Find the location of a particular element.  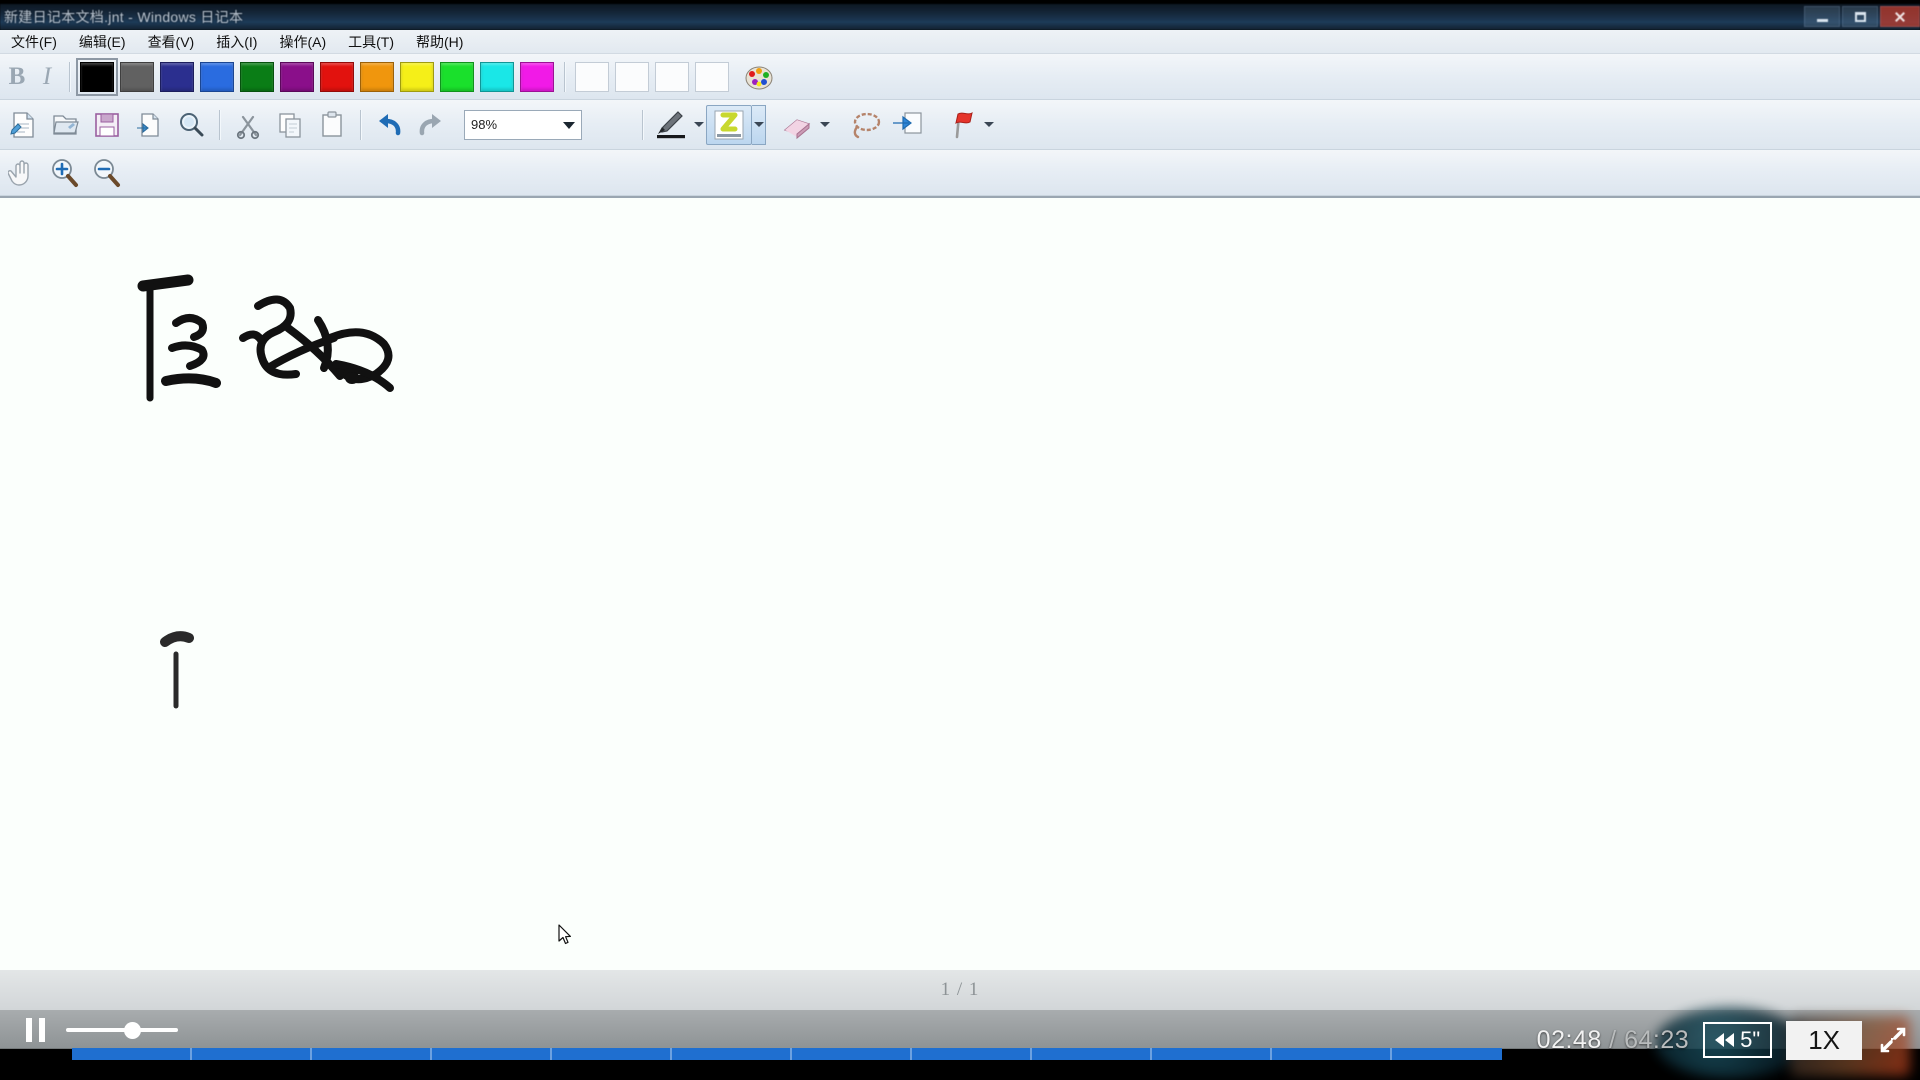

total-time: 64:23 is located at coordinates (1657, 1039).